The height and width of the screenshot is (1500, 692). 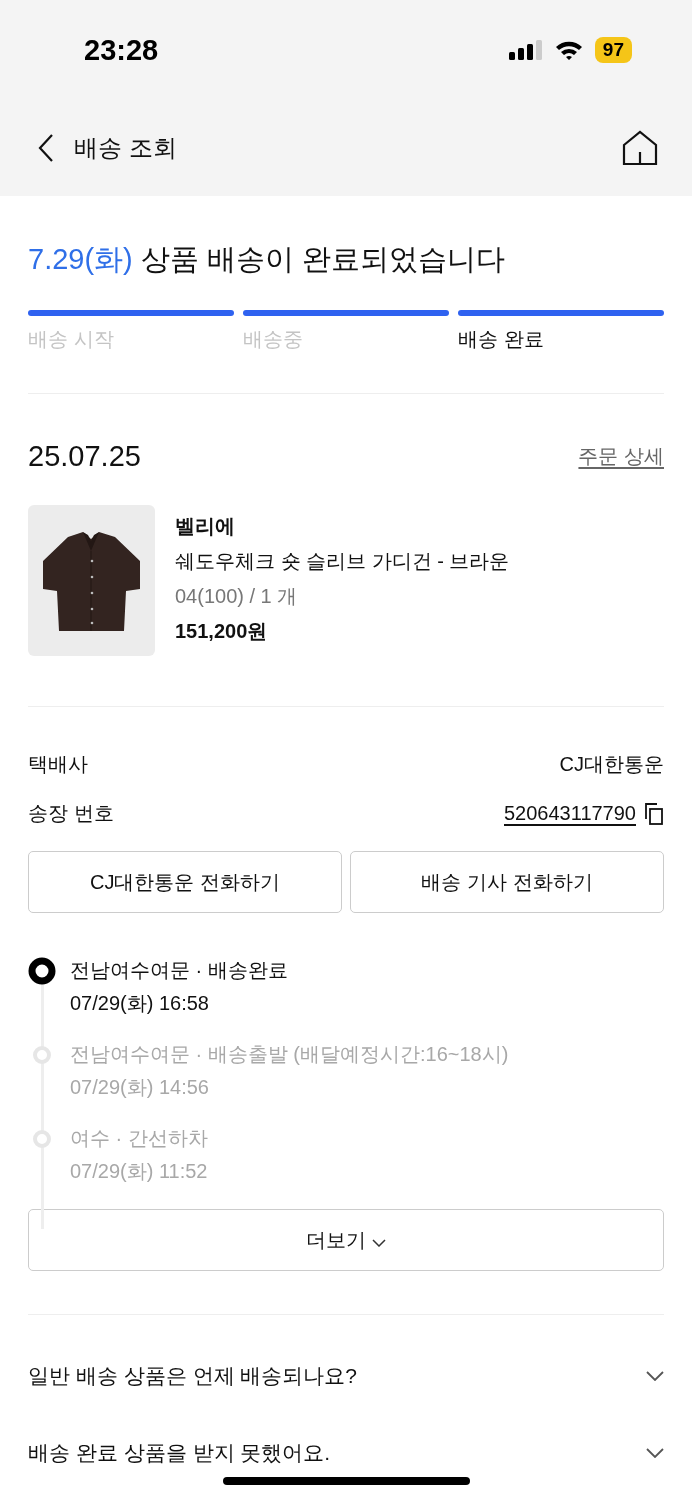 What do you see at coordinates (342, 561) in the screenshot?
I see `product-name: 쉐도우체크 숏 슬리브 가디건 - 브라운` at bounding box center [342, 561].